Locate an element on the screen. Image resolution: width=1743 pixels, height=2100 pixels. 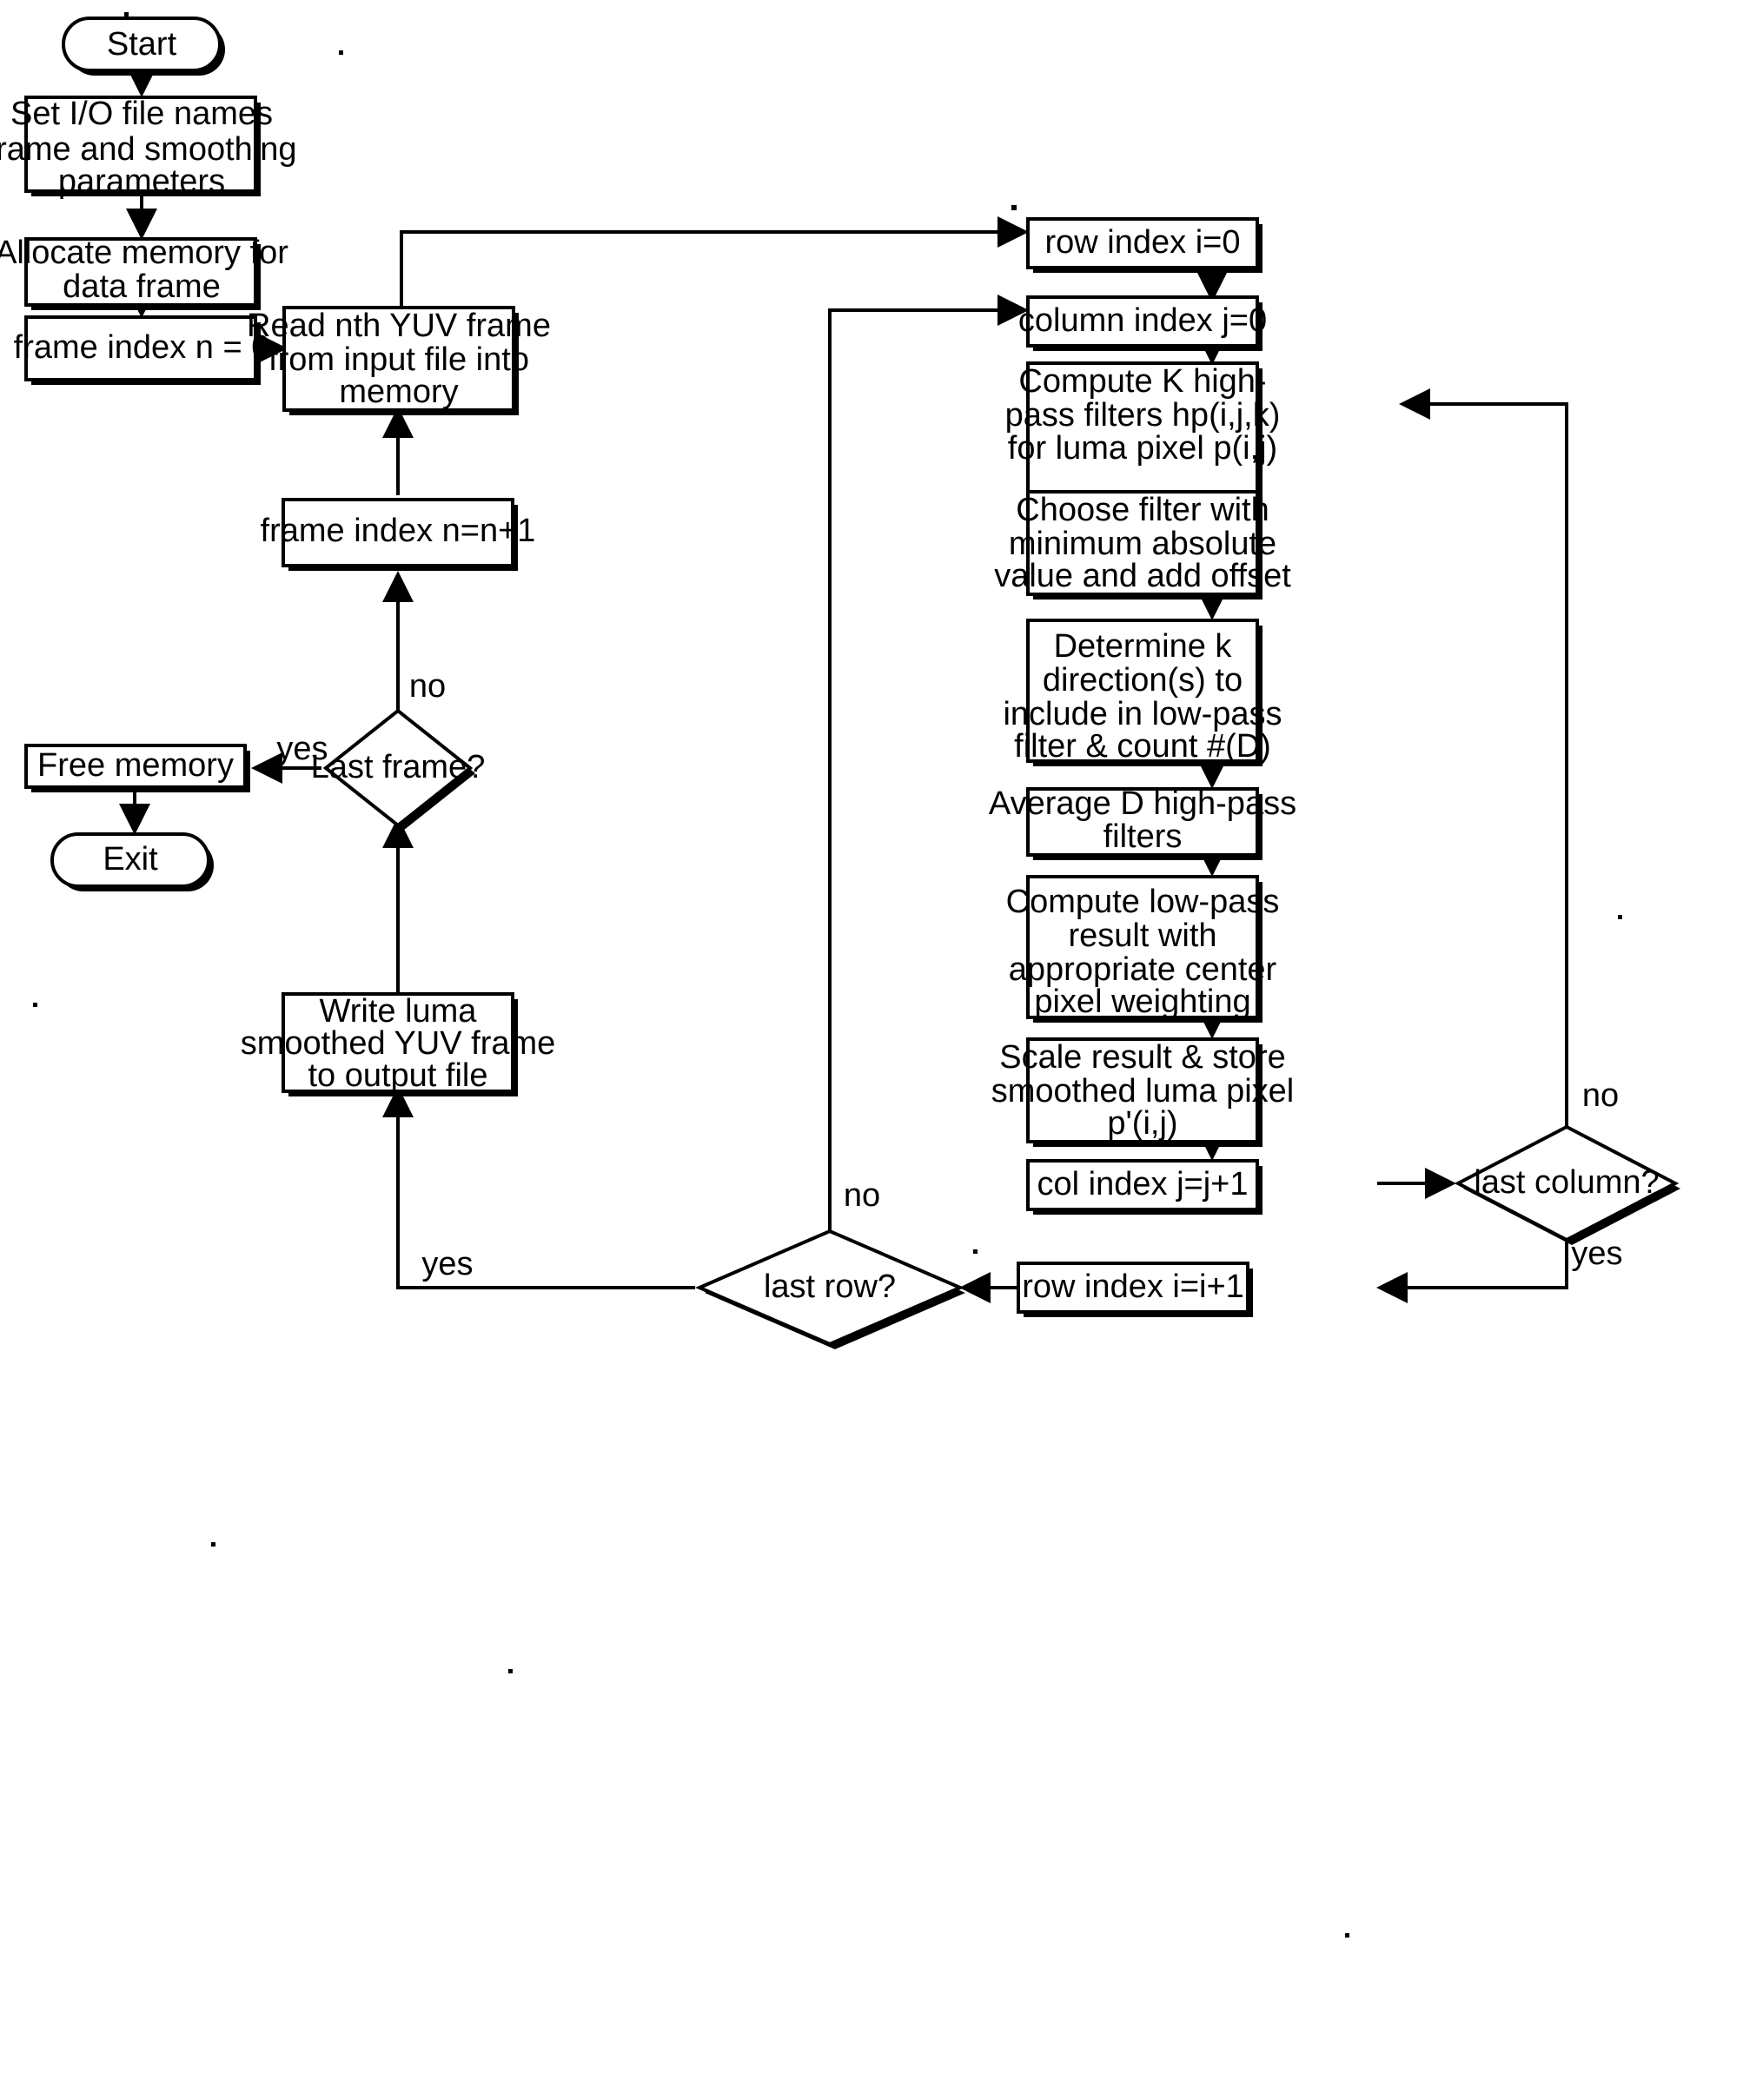
node-col-index-zero: column index j=0 is located at coordinates (1143, 323).